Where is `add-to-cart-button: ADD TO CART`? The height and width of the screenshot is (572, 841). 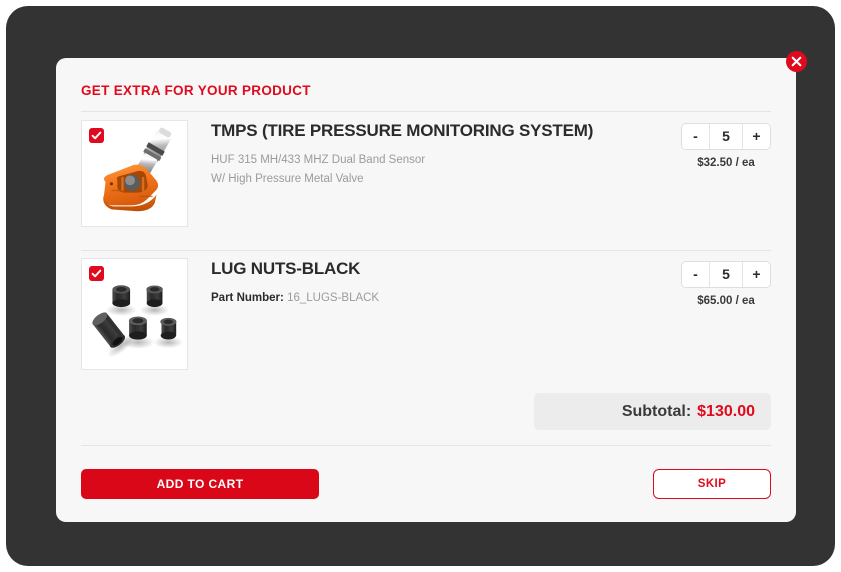
add-to-cart-button: ADD TO CART is located at coordinates (200, 484).